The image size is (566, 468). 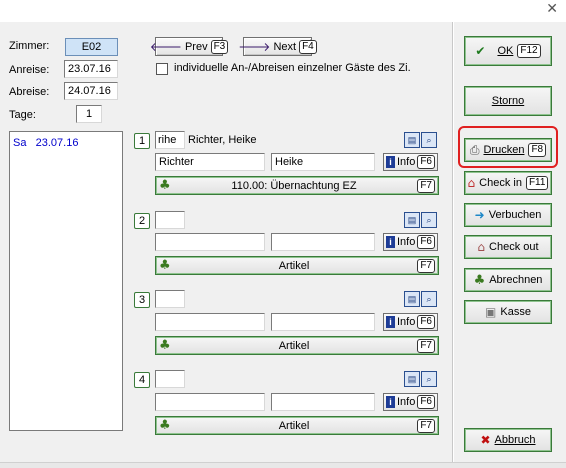 I want to click on guest-3-firstname-field, so click(x=323, y=322).